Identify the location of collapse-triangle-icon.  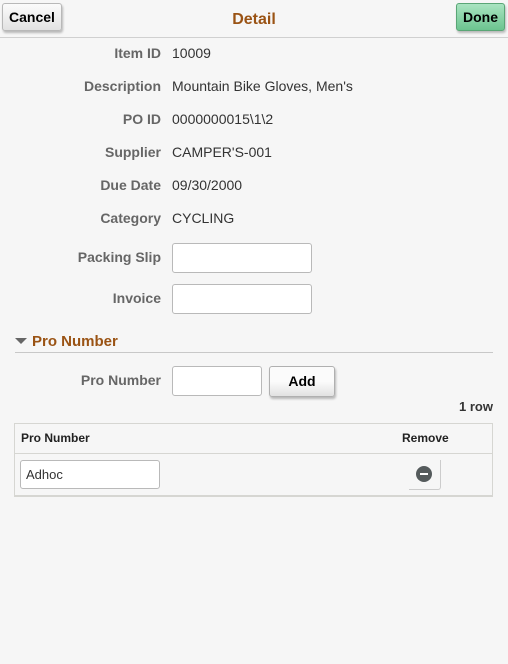
(21, 341).